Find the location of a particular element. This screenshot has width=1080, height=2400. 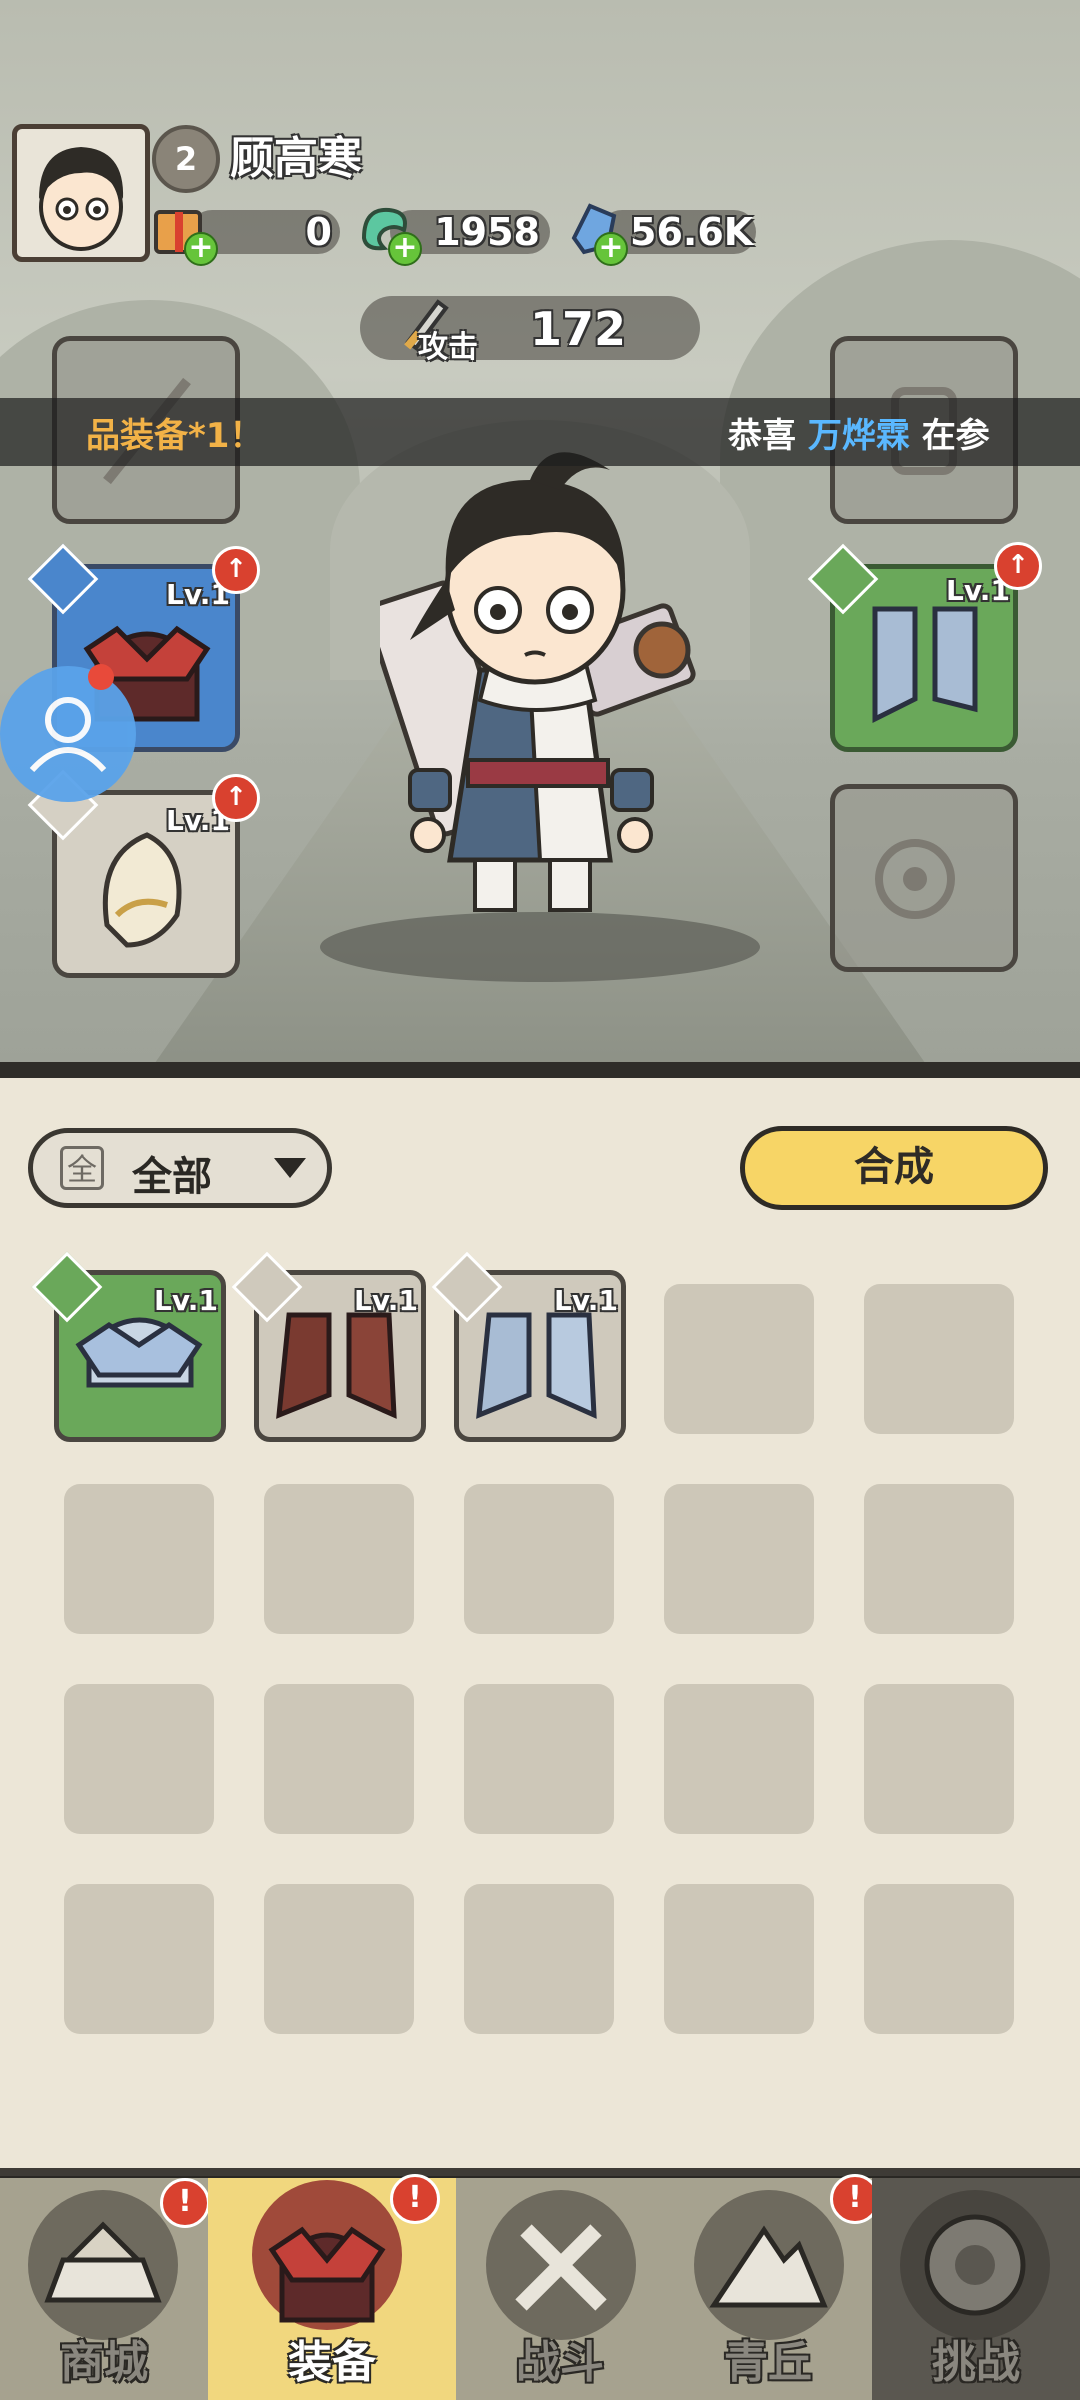

filter-icon: 全 is located at coordinates (82, 1168).